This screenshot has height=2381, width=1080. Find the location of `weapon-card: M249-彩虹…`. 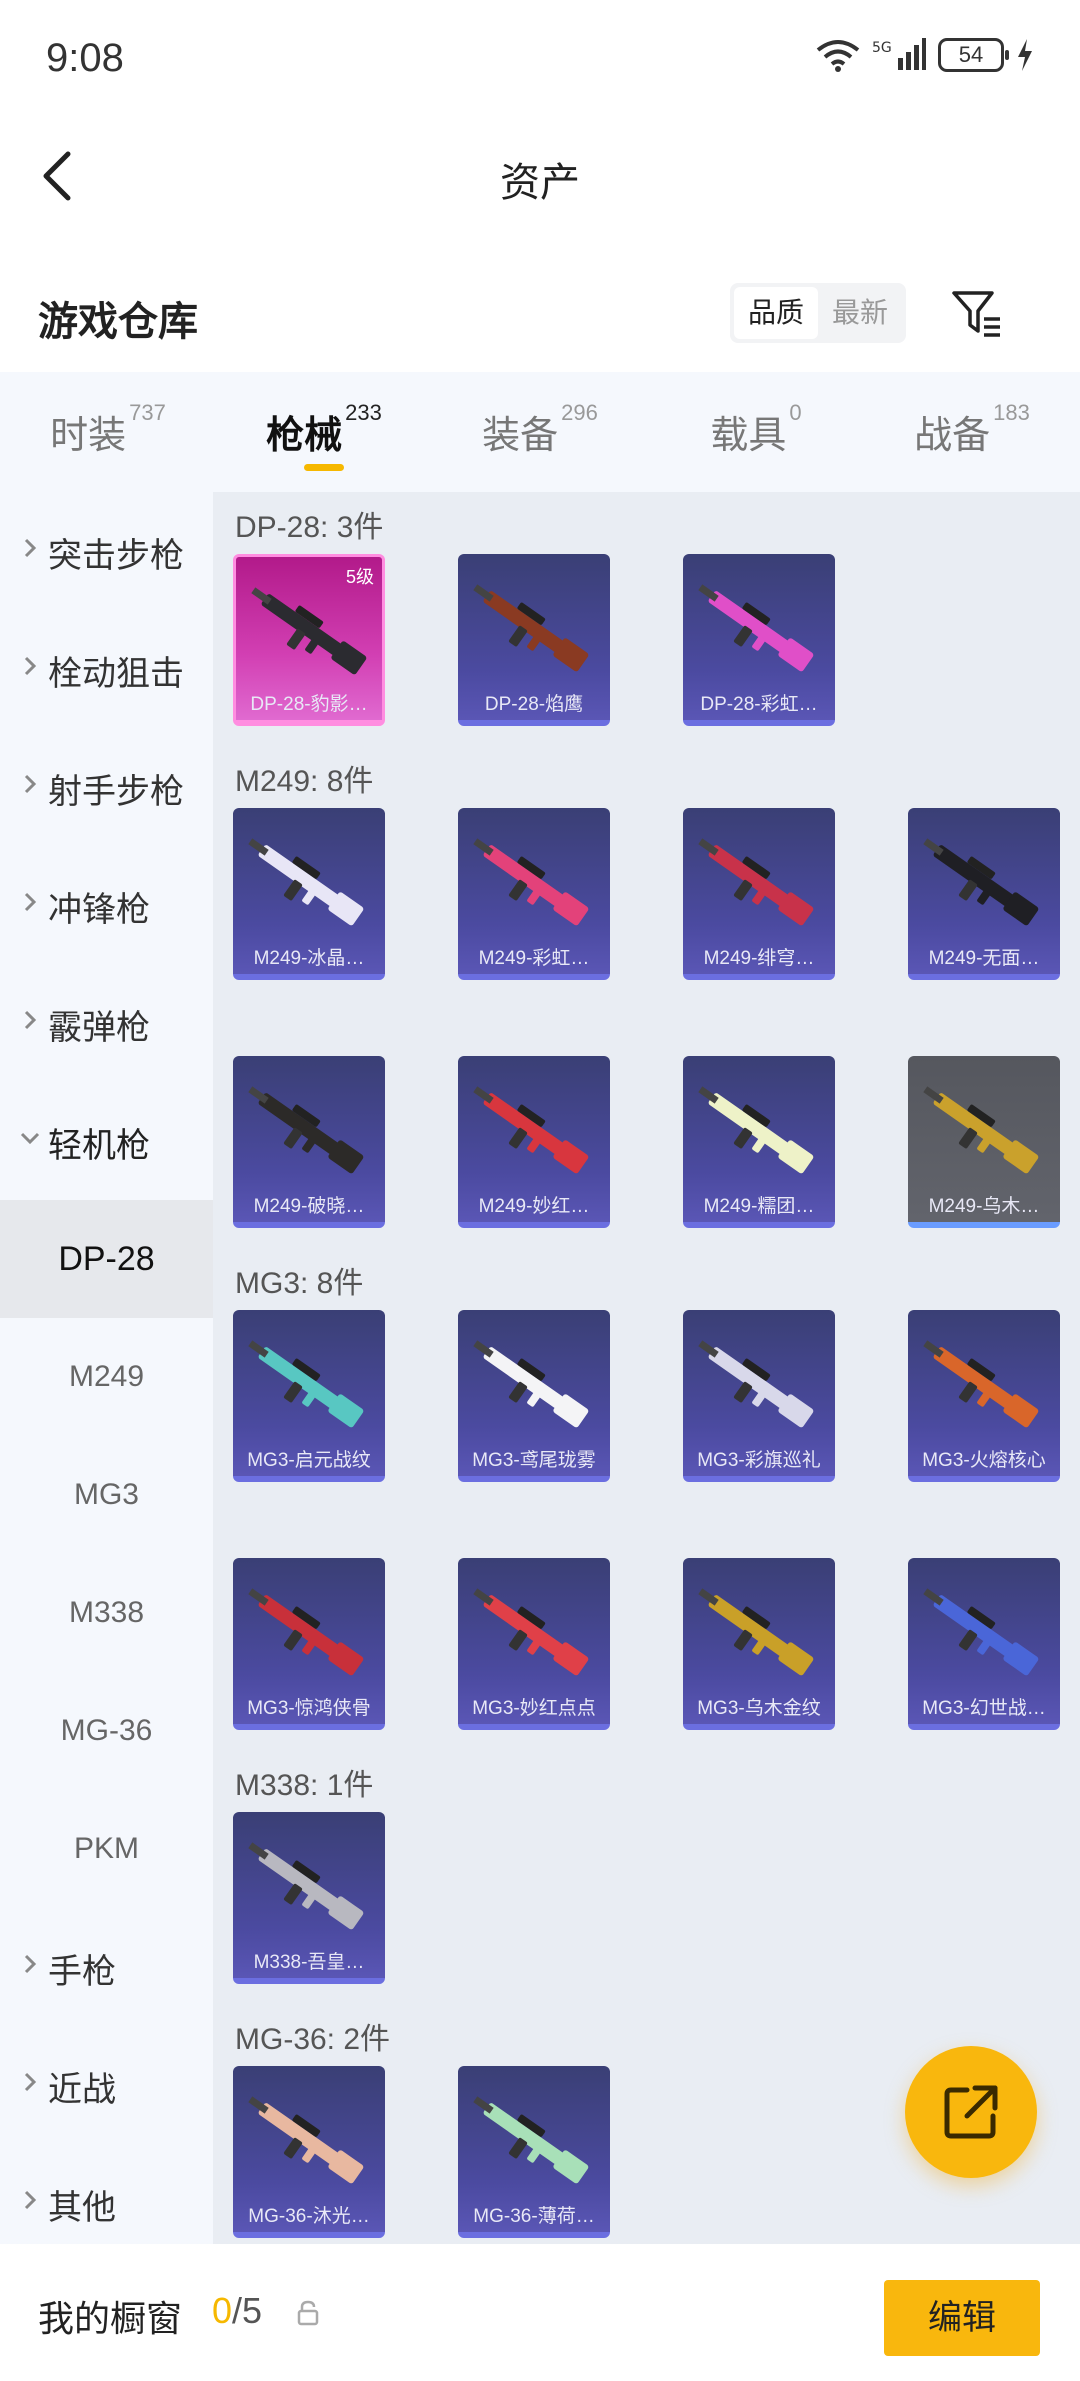

weapon-card: M249-彩虹… is located at coordinates (534, 894).